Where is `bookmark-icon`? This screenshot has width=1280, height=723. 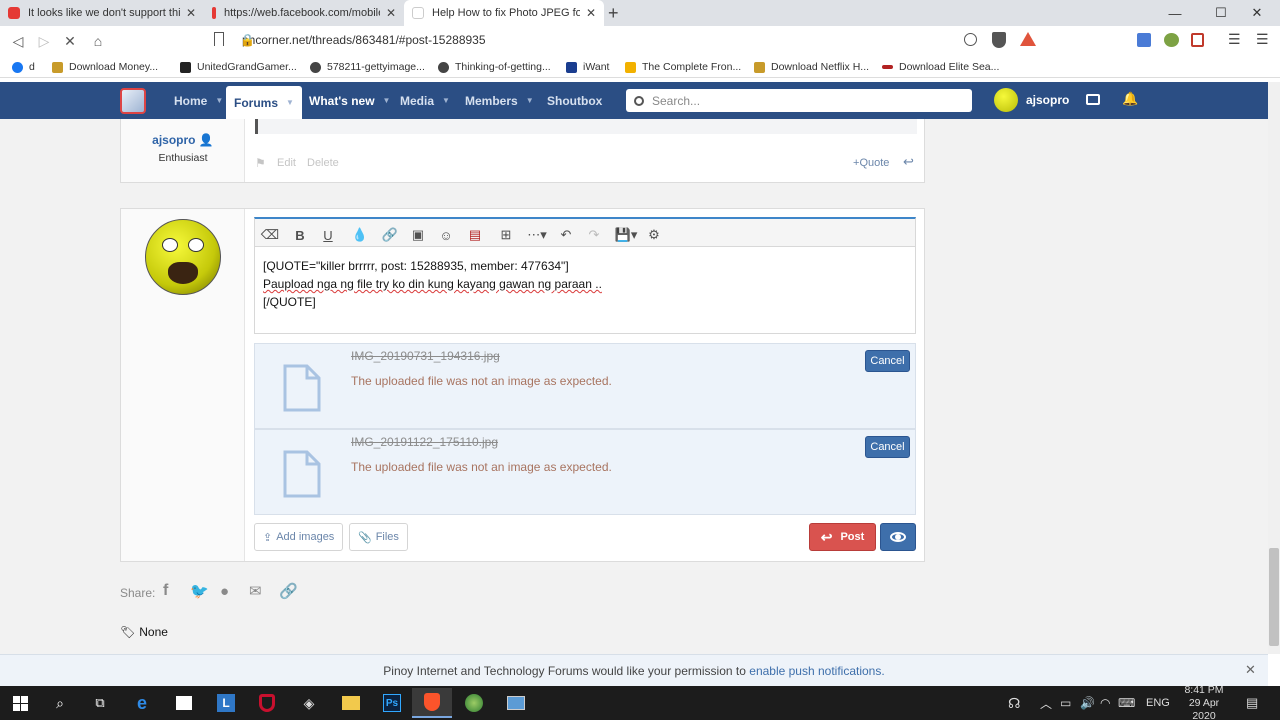 bookmark-icon is located at coordinates (219, 39).